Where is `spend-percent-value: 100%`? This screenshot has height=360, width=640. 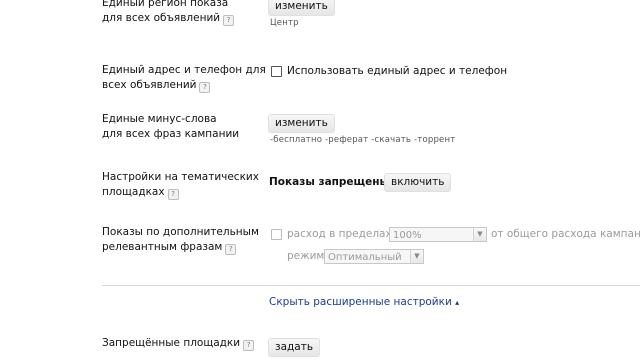 spend-percent-value: 100% is located at coordinates (407, 235).